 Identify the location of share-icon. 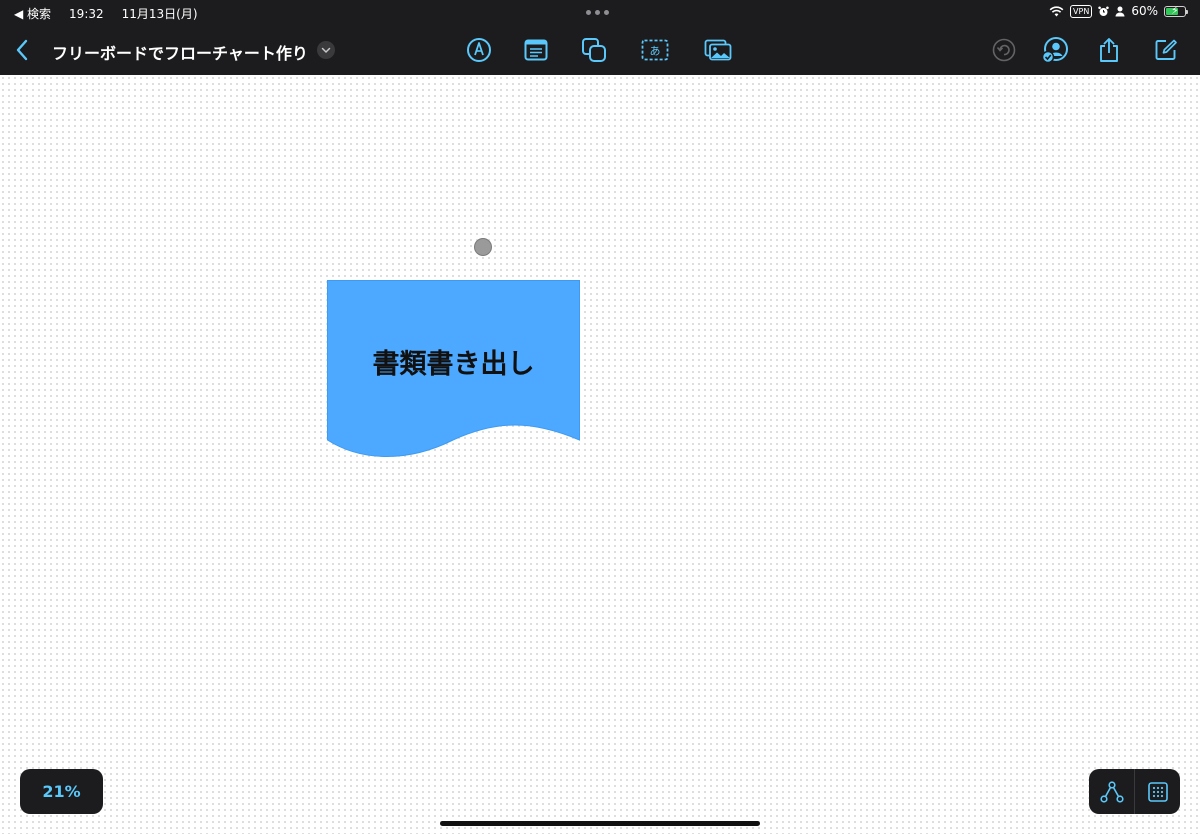
(1109, 50).